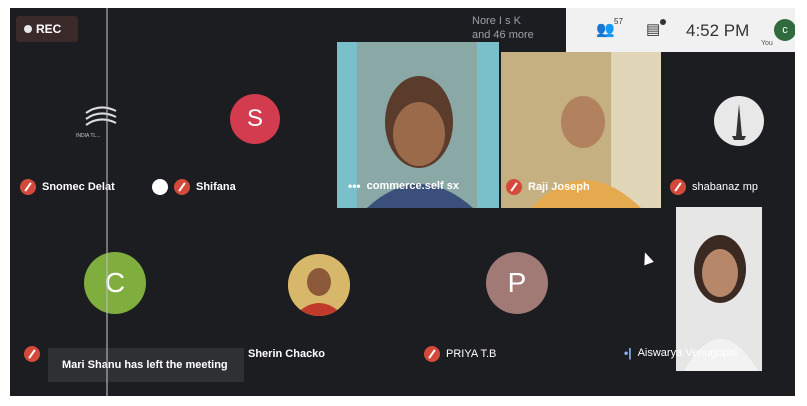 This screenshot has height=406, width=807. I want to click on more-icon: •••, so click(354, 186).